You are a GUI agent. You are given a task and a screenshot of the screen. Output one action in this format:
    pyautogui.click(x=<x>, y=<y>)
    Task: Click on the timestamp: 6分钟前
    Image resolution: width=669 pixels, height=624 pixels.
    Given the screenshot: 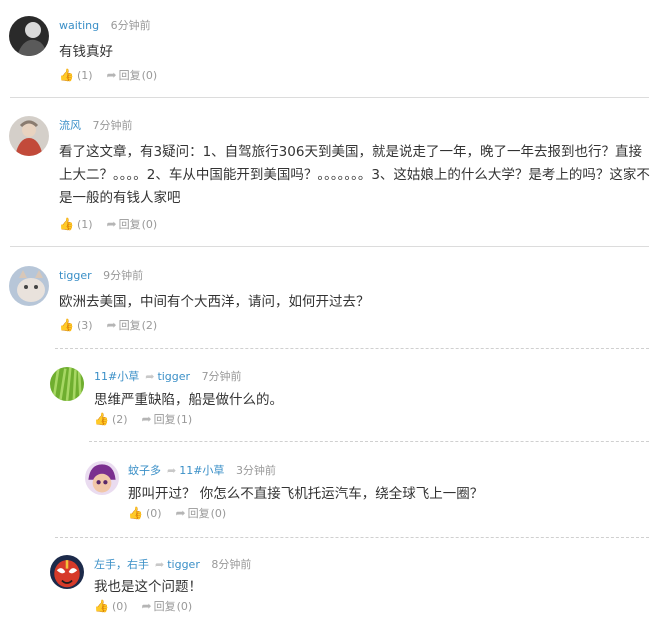 What is the action you would take?
    pyautogui.click(x=130, y=25)
    